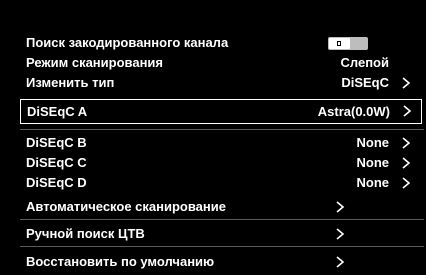 The image size is (426, 275). What do you see at coordinates (127, 42) in the screenshot?
I see `menu-item-label: Поиск закодированного канала` at bounding box center [127, 42].